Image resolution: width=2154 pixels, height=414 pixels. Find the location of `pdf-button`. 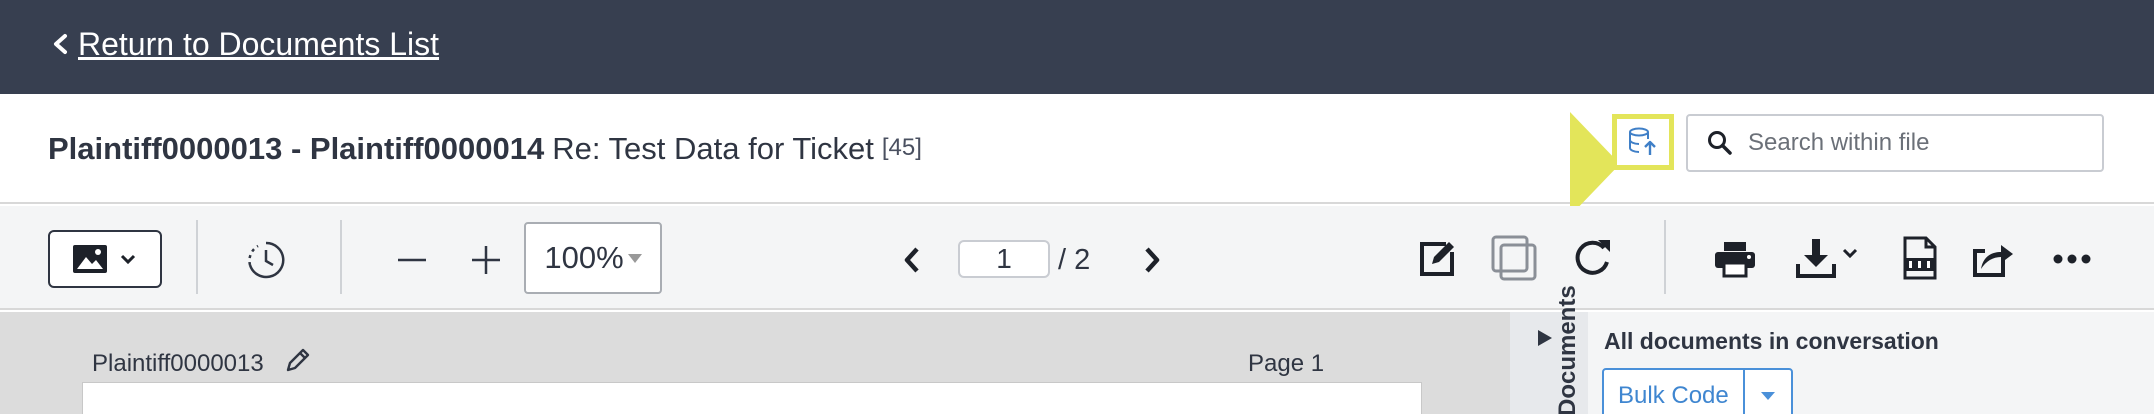

pdf-button is located at coordinates (1920, 258).